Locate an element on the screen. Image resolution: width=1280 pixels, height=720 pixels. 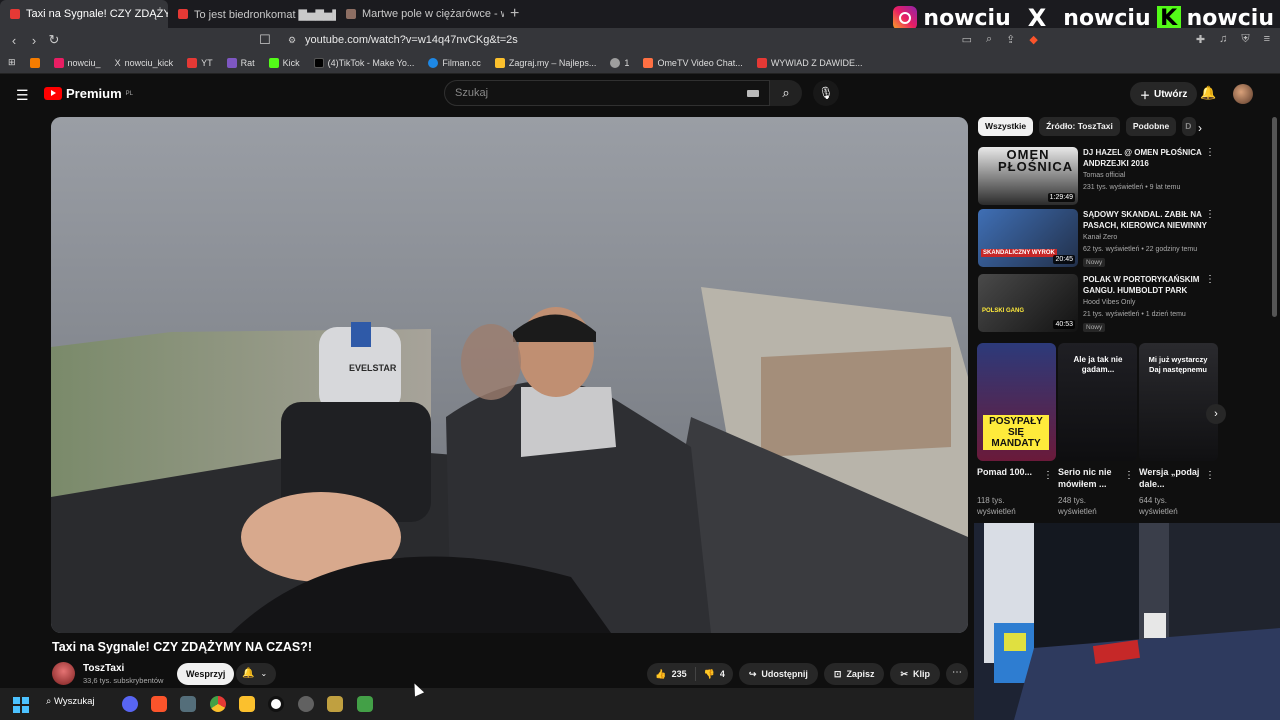
dislike-button: 👎 4 is located at coordinates (714, 674).